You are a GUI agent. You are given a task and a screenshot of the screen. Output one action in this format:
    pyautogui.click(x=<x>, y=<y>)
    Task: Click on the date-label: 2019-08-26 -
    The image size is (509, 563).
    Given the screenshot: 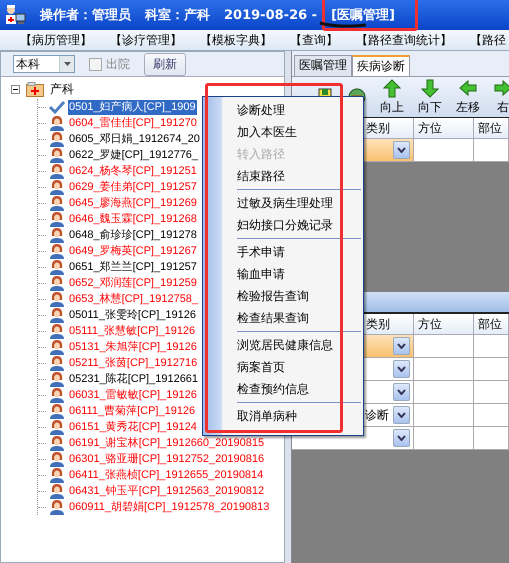 What is the action you would take?
    pyautogui.click(x=271, y=15)
    